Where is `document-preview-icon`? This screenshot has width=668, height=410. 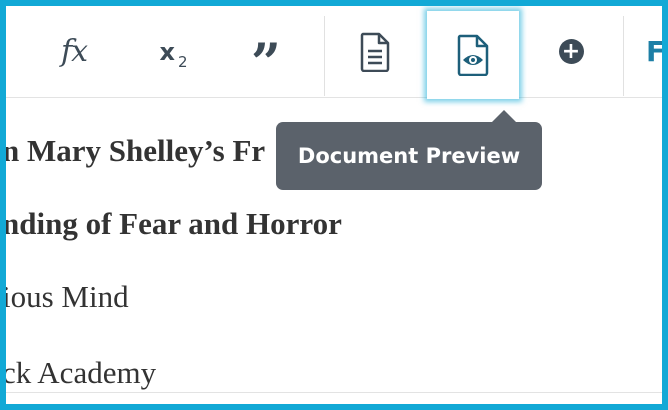 document-preview-icon is located at coordinates (473, 55).